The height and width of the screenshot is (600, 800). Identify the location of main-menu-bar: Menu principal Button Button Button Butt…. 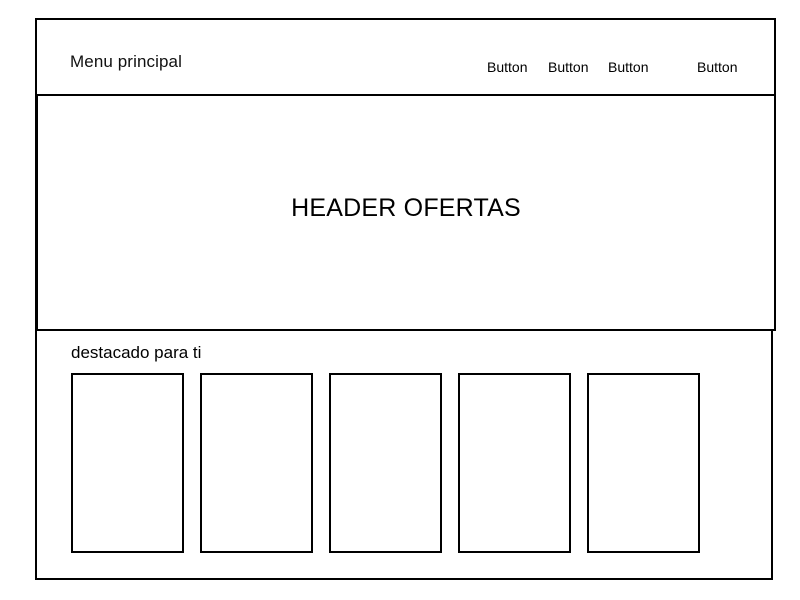
(405, 57).